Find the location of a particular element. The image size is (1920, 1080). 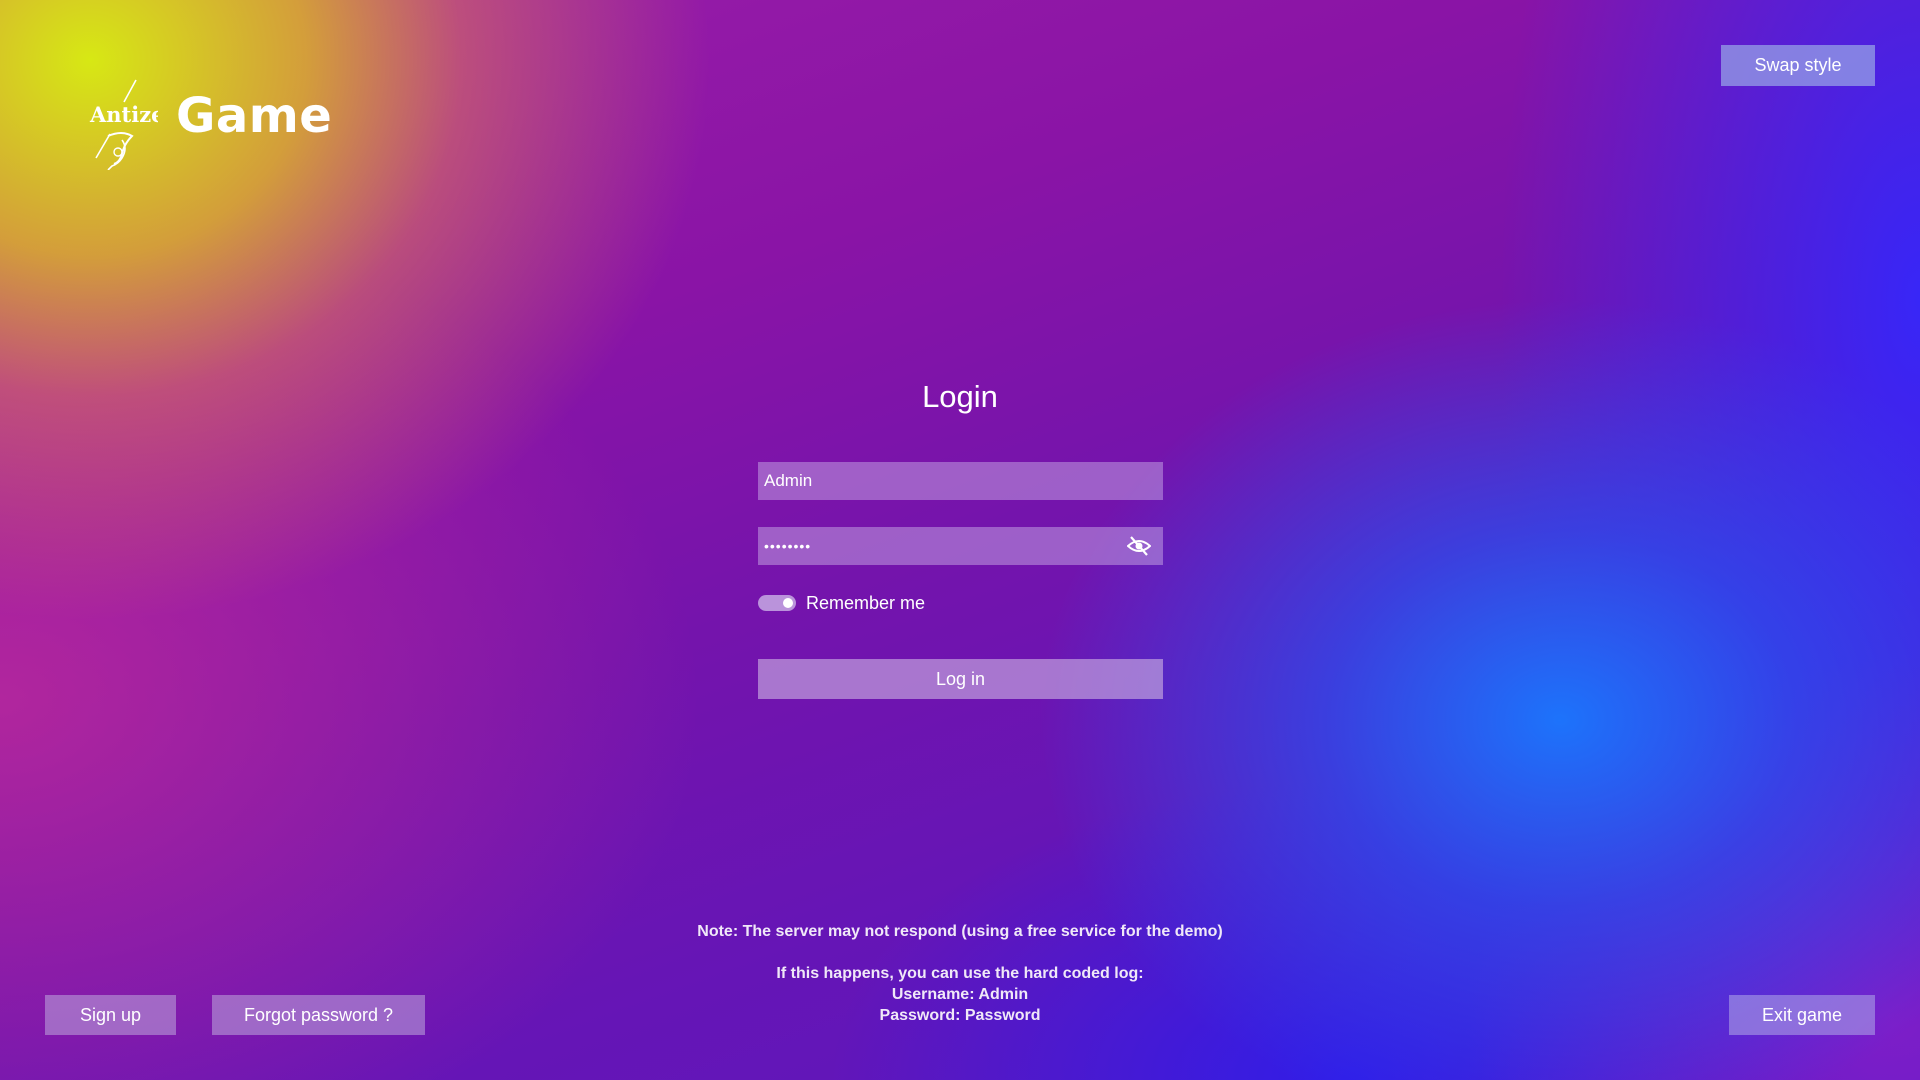

password-field-container is located at coordinates (960, 546).